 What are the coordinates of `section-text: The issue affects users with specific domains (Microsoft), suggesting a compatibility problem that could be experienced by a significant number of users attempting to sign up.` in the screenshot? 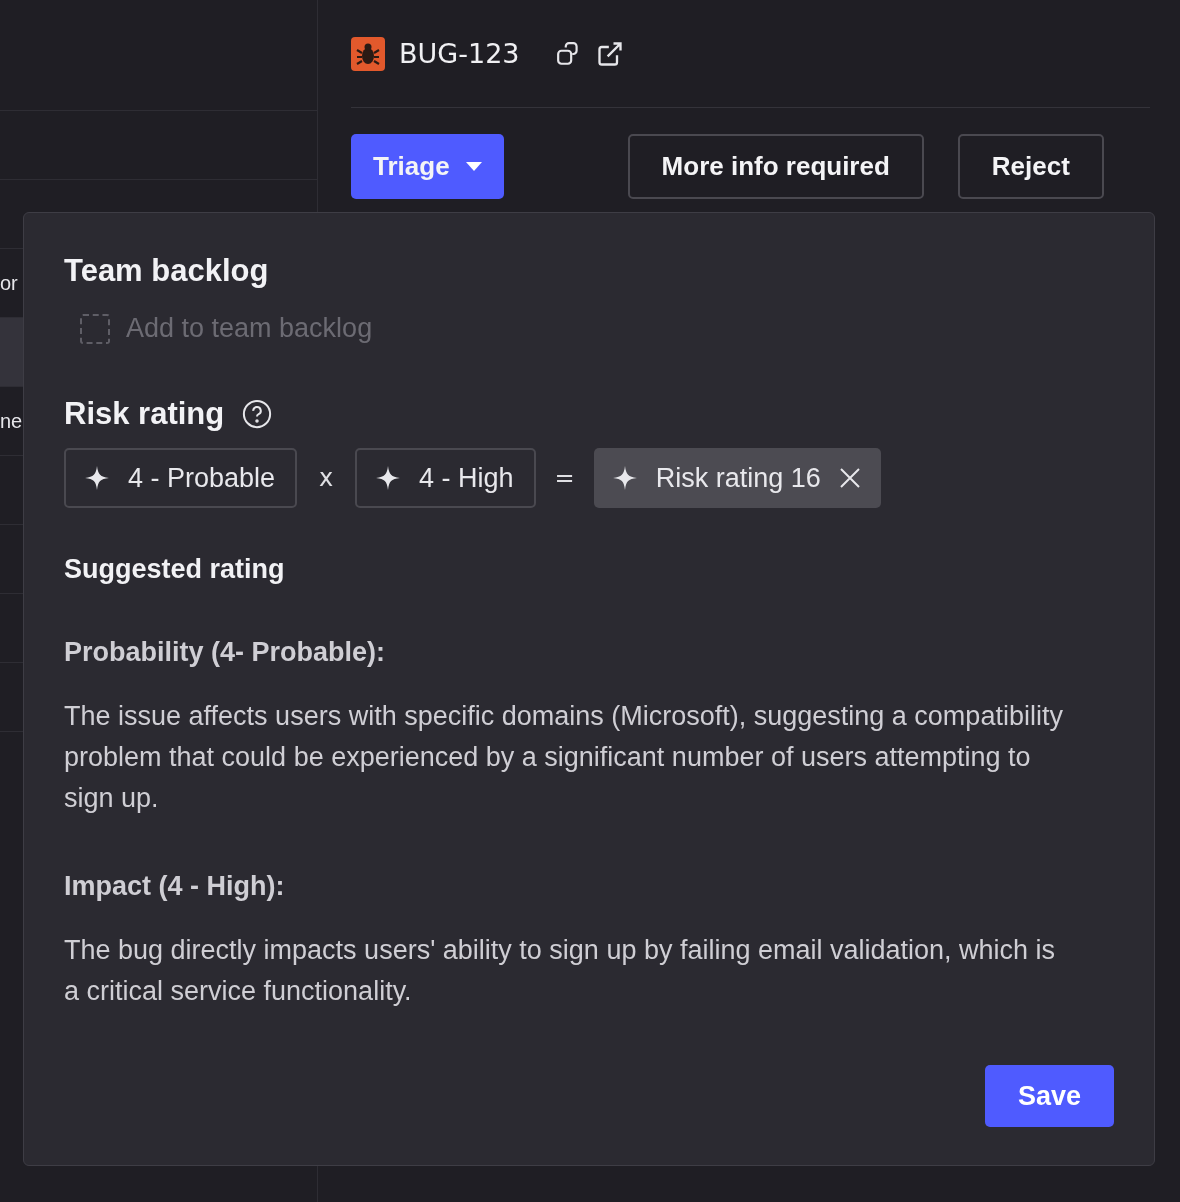 It's located at (564, 757).